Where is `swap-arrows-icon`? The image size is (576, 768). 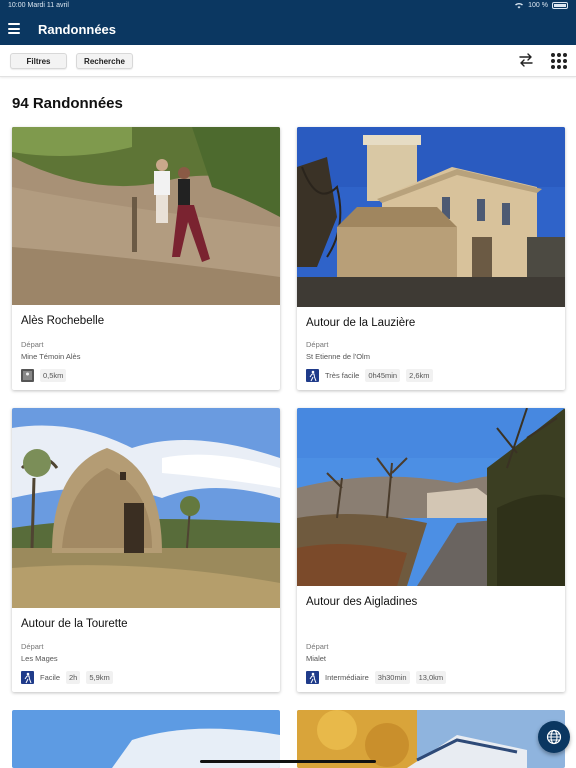 swap-arrows-icon is located at coordinates (526, 60).